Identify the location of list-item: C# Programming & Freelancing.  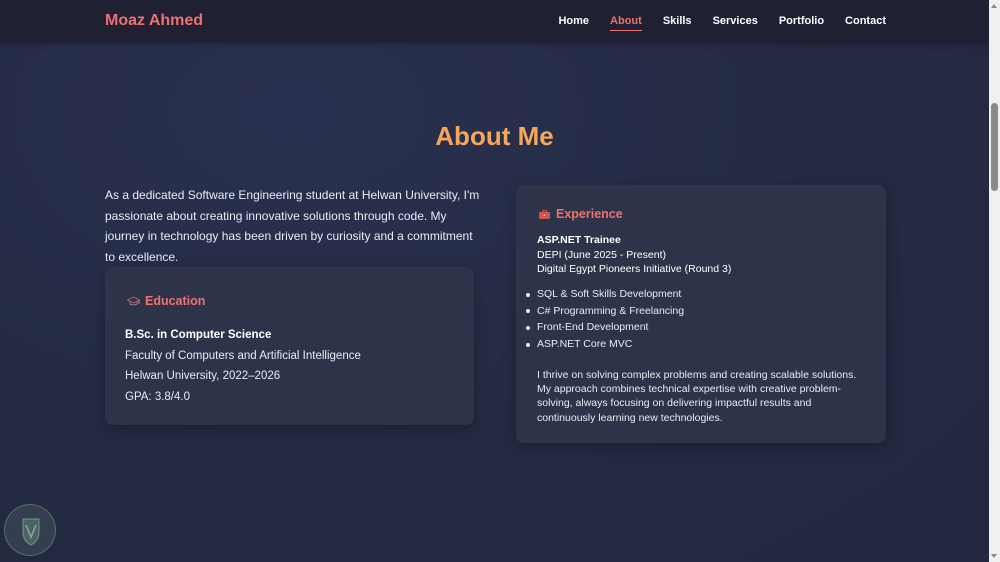
(604, 311).